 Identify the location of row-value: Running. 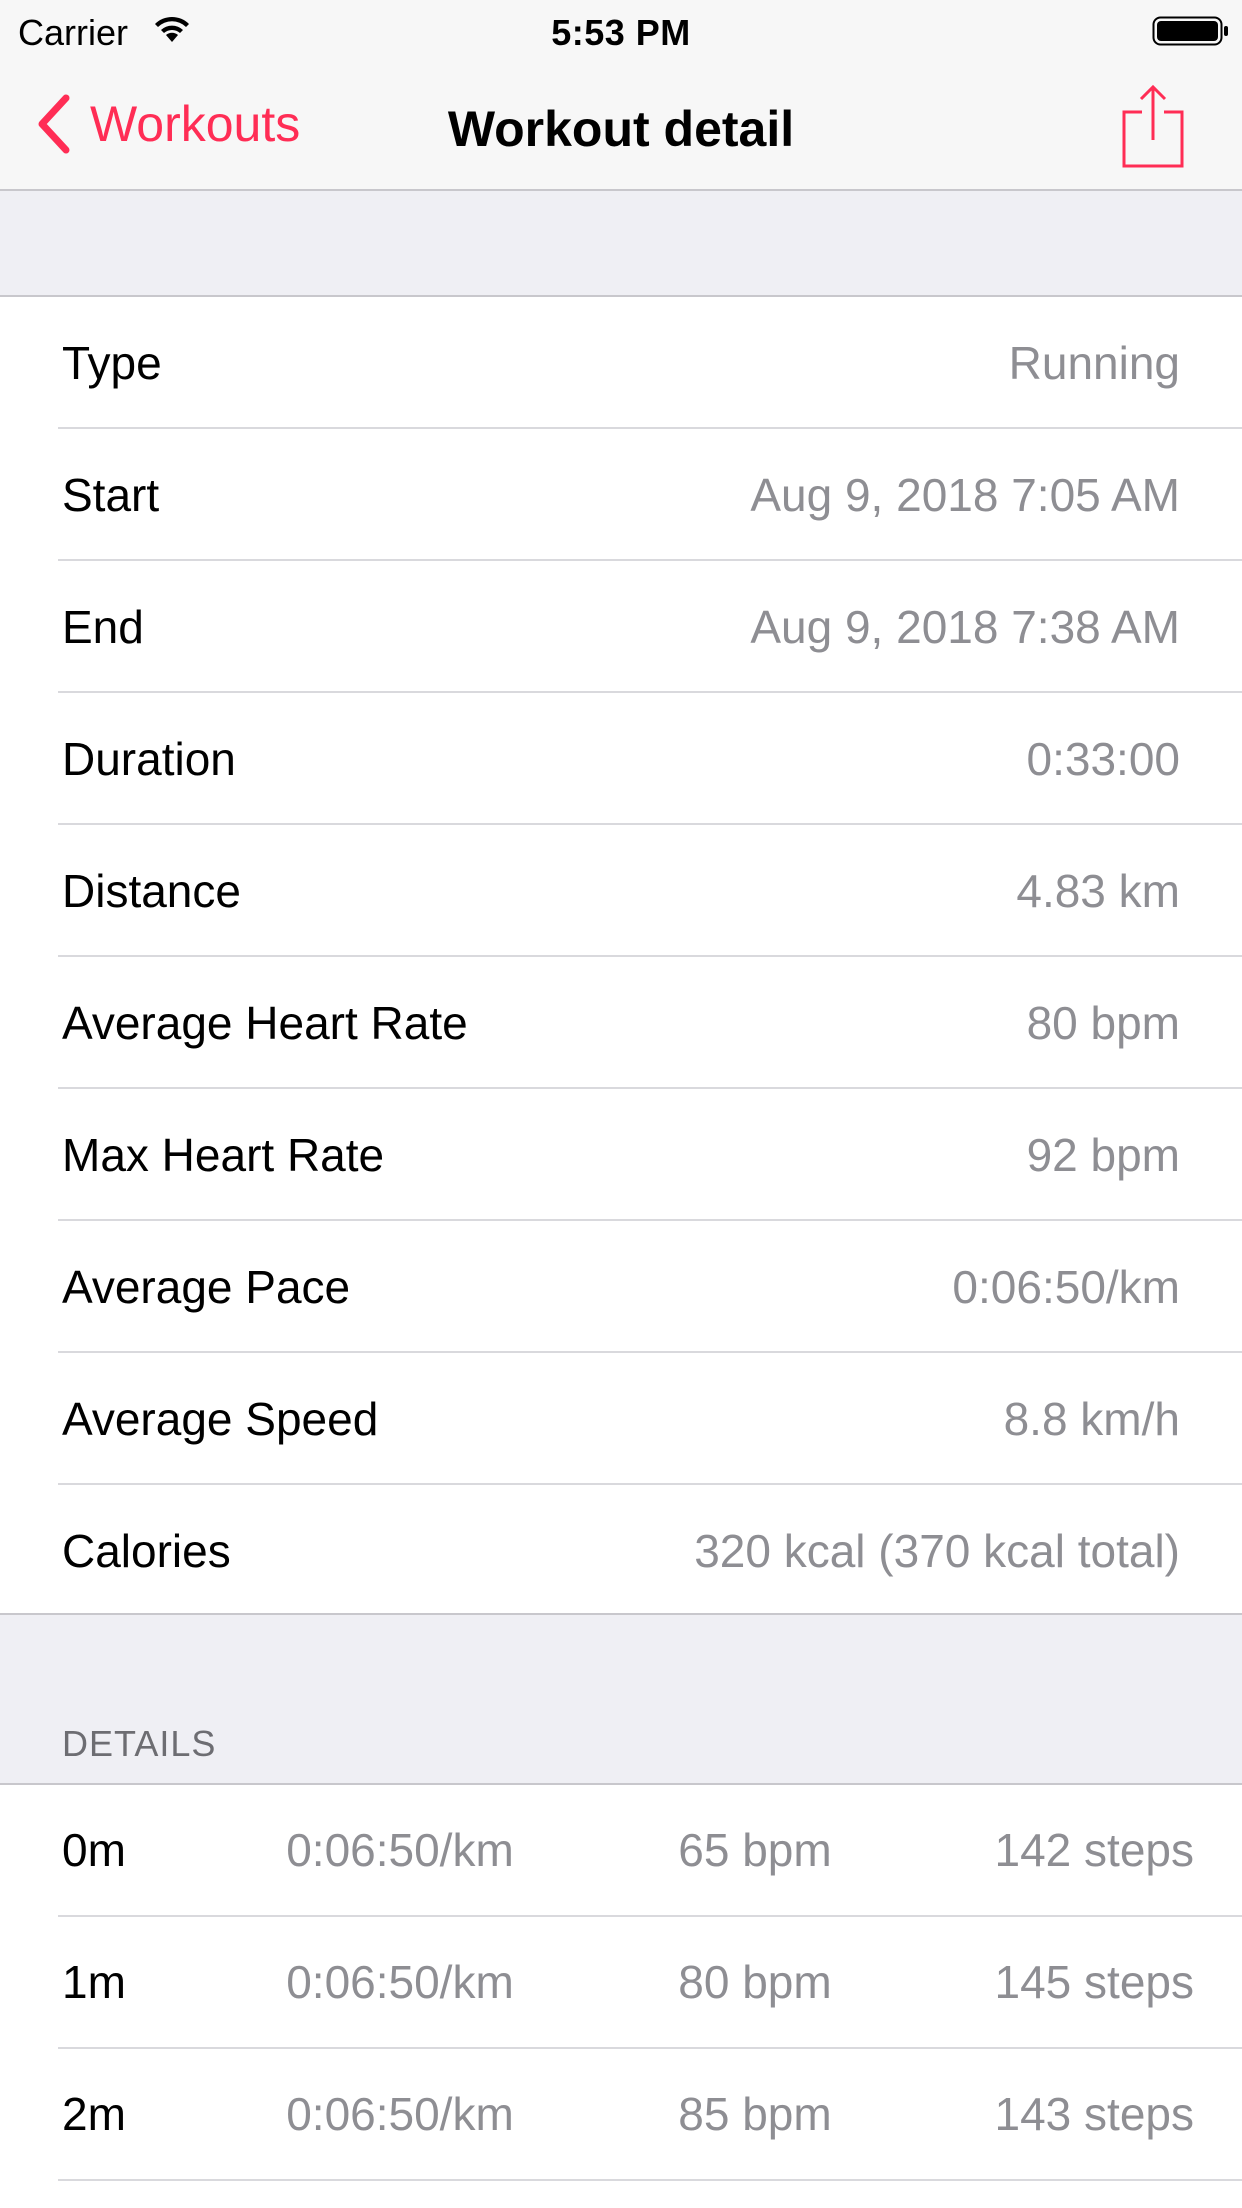
(1094, 363).